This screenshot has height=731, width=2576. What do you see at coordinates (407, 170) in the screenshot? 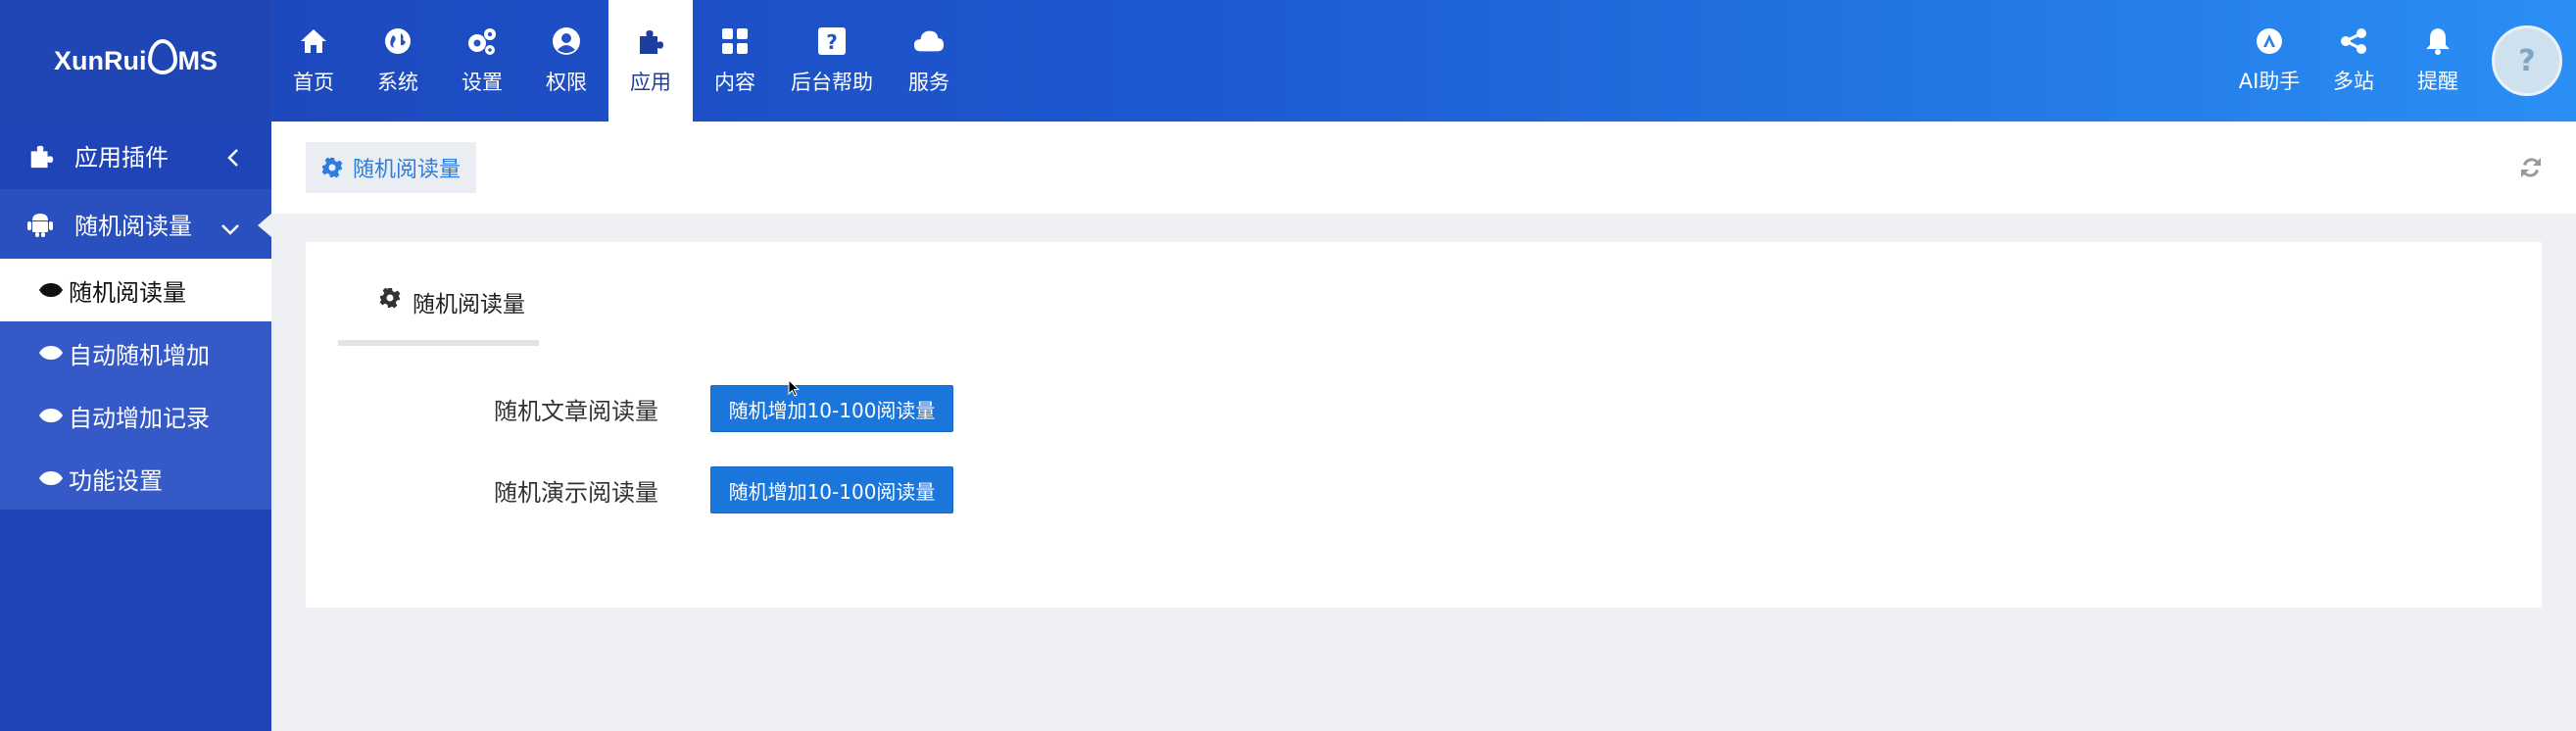
I see `breadcrumb-label: 随机阅读量` at bounding box center [407, 170].